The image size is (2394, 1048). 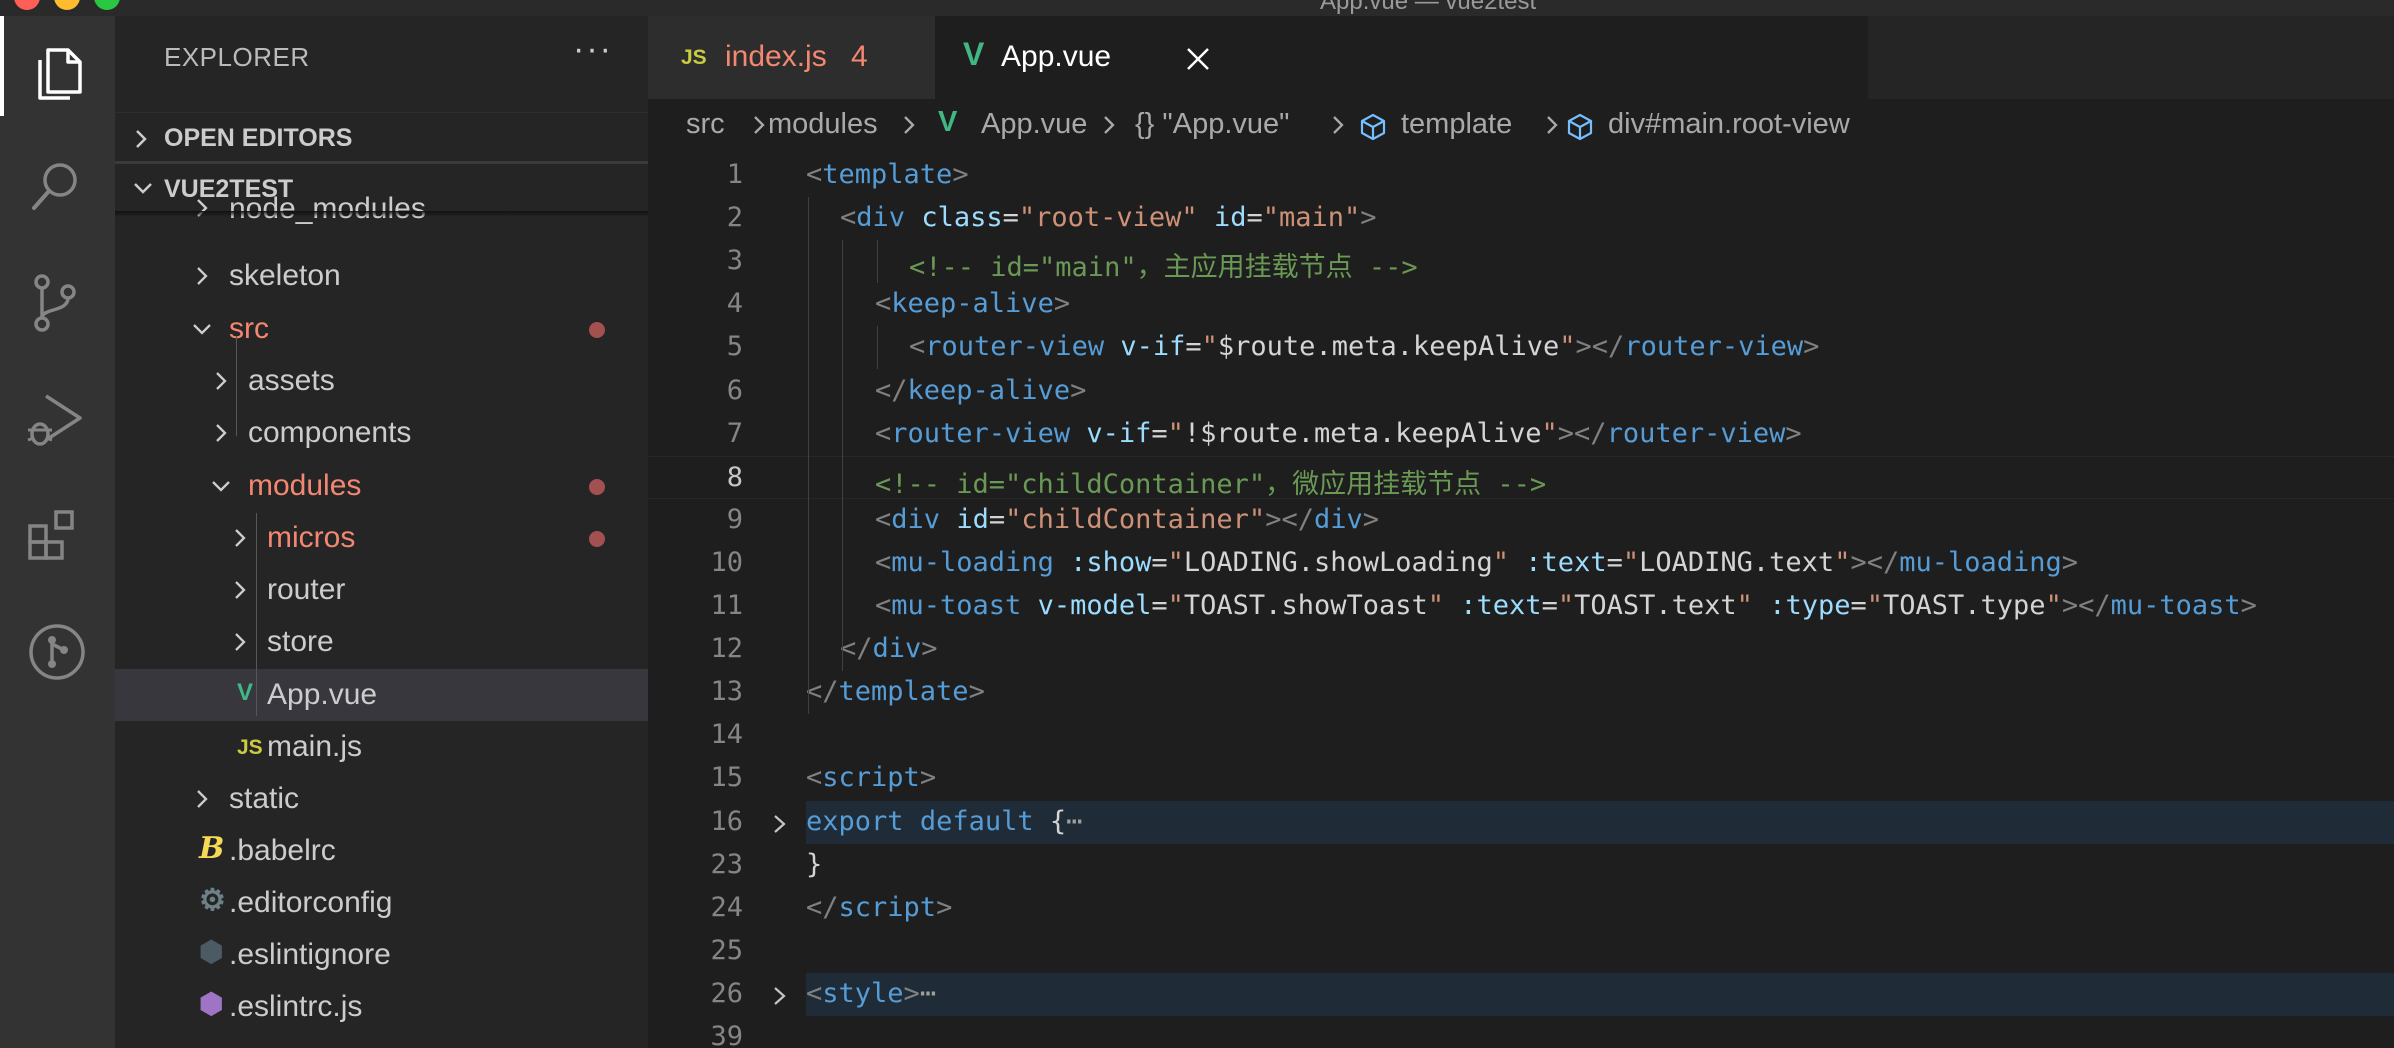 I want to click on code-line: 15 <script>, so click(x=1521, y=778).